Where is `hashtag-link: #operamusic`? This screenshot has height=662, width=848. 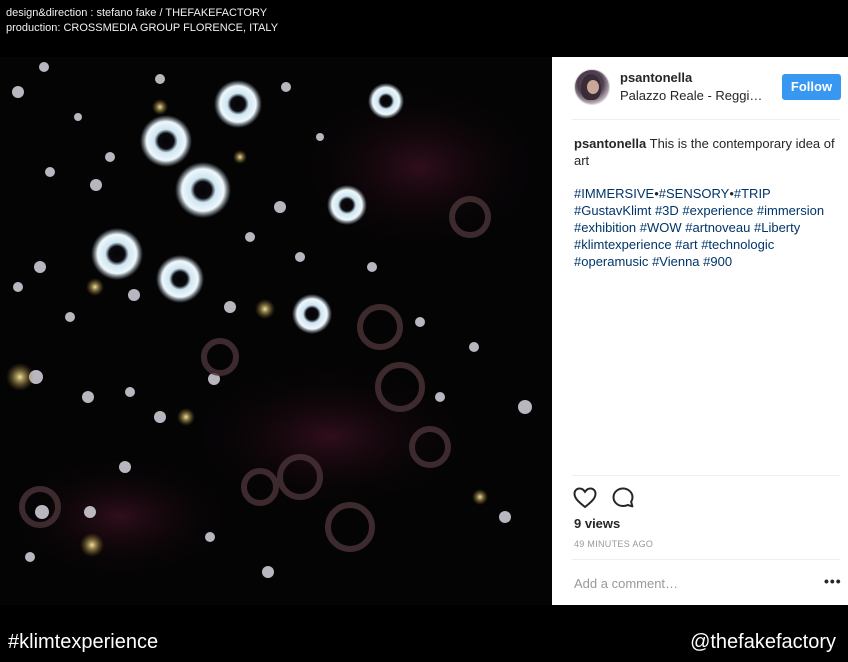
hashtag-link: #operamusic is located at coordinates (611, 261).